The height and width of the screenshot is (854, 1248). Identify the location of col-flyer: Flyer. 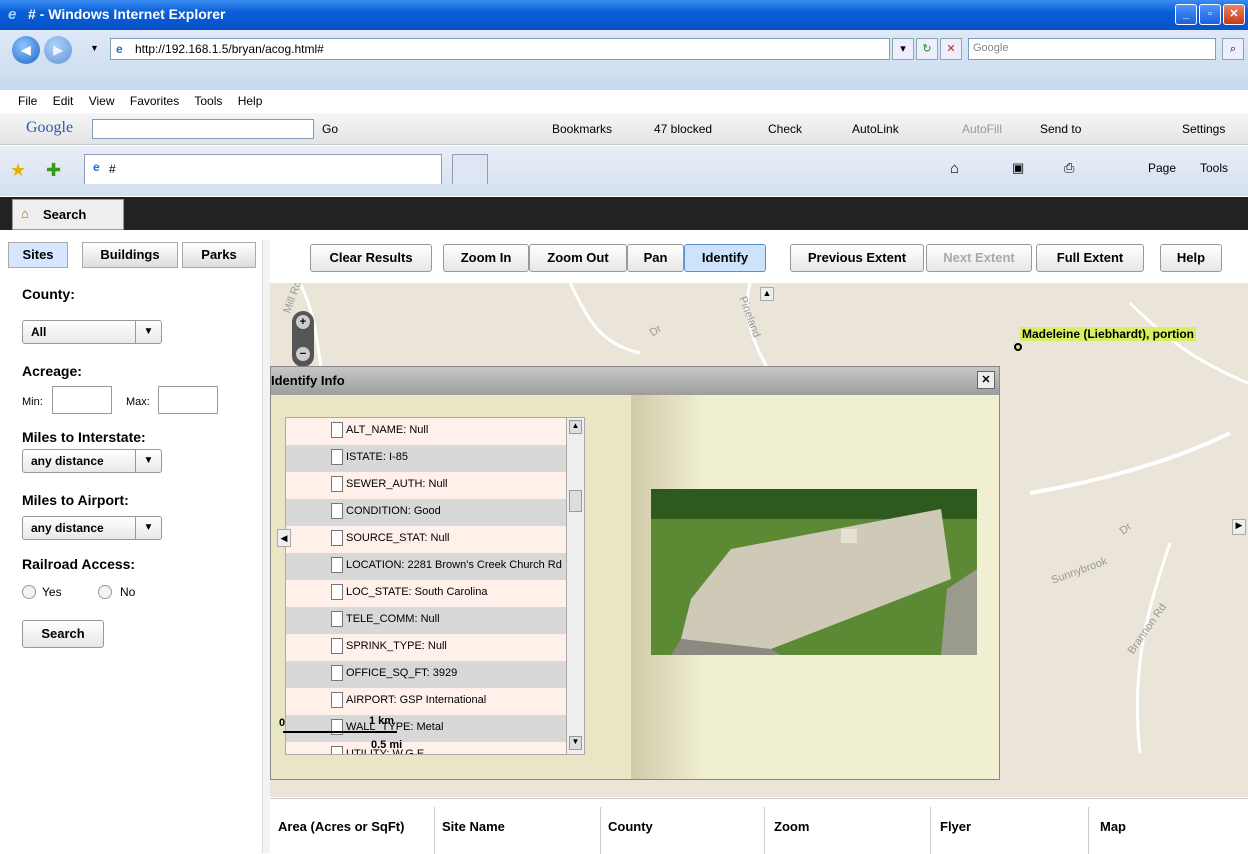
(955, 826).